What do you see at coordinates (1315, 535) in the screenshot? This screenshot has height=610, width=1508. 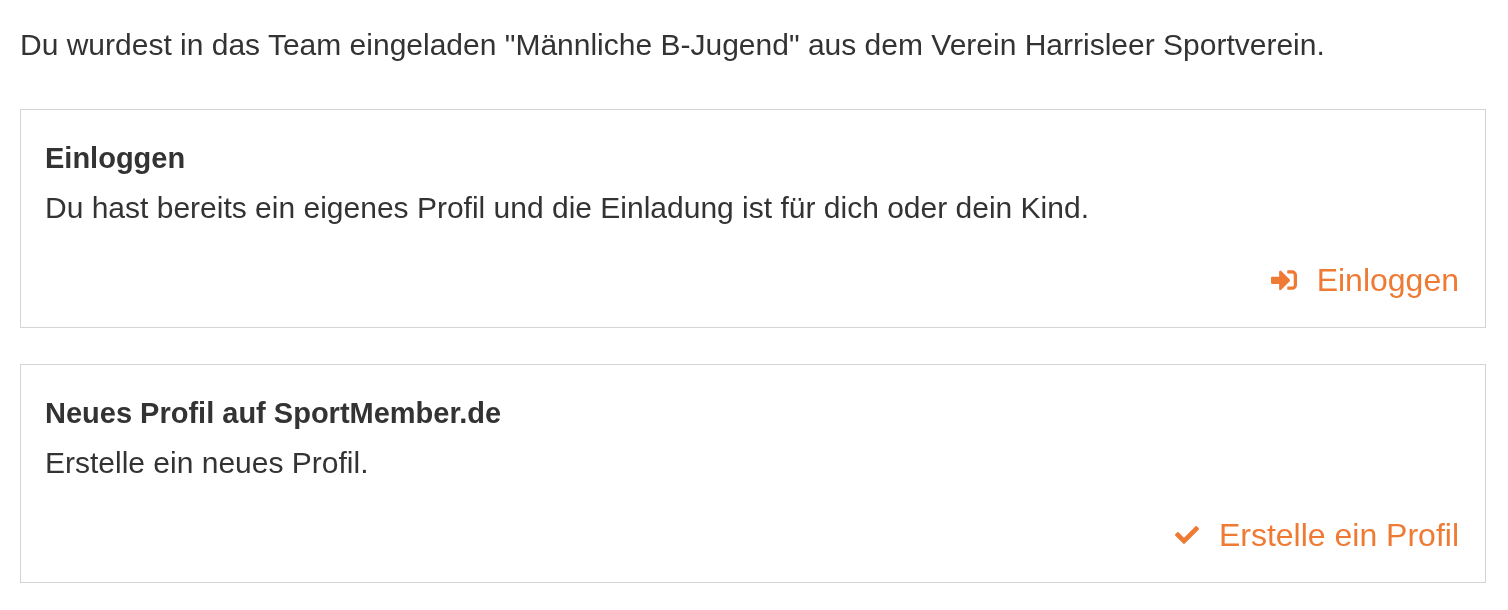 I see `action-link: Erstelle ein Profil` at bounding box center [1315, 535].